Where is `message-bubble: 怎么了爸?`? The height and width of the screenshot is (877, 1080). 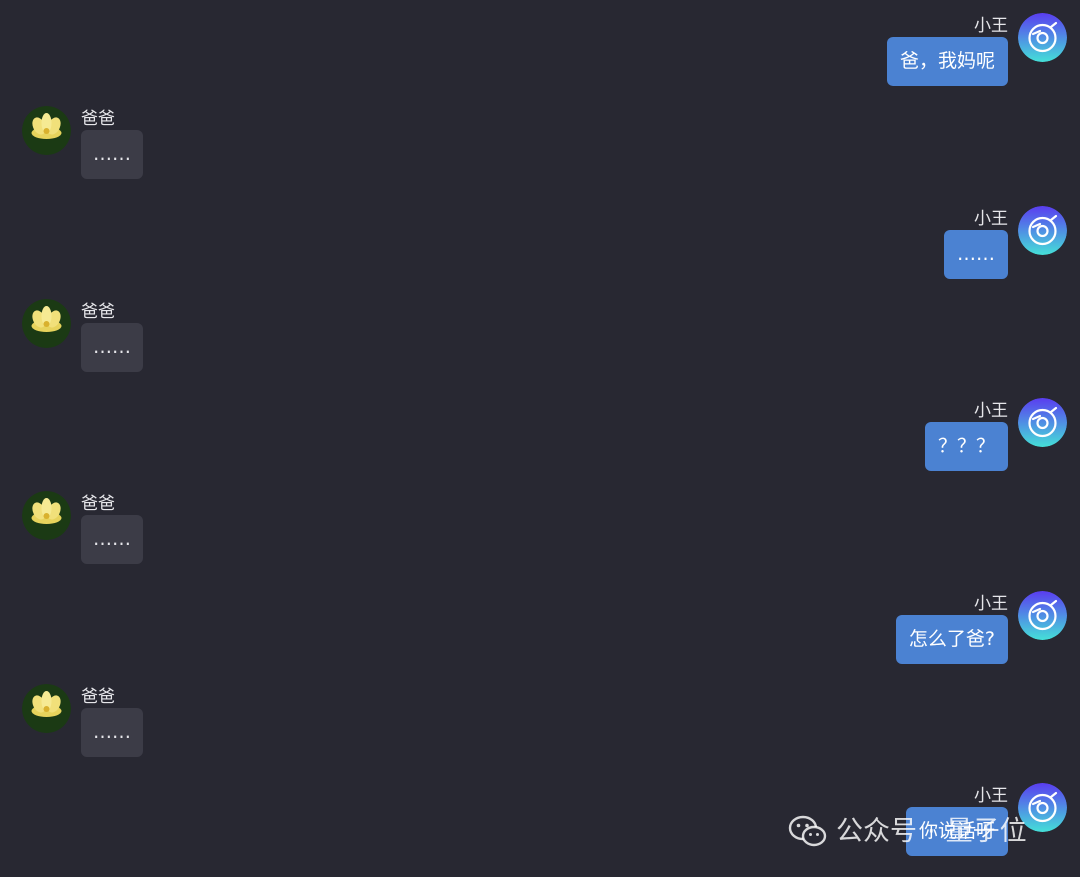 message-bubble: 怎么了爸? is located at coordinates (951, 639).